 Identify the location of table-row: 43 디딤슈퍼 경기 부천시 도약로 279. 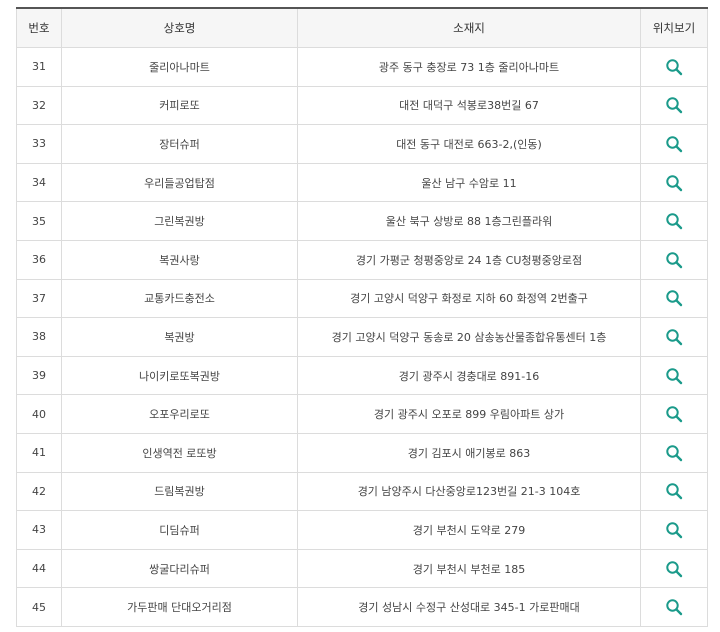
(362, 530).